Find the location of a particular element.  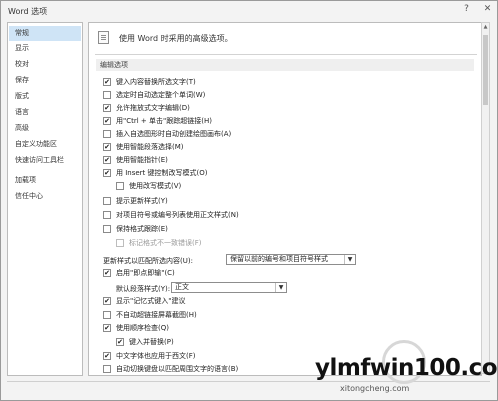

sidebar-item-display: 显示 is located at coordinates (45, 48).